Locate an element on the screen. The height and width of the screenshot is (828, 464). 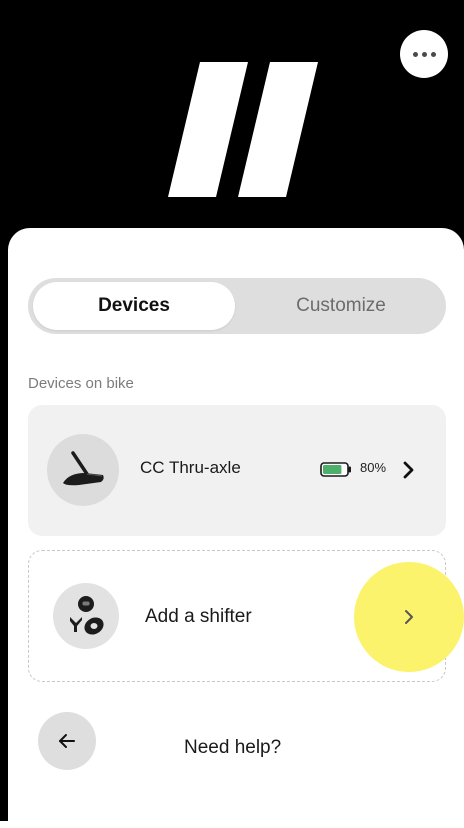
shifter-icon is located at coordinates (87, 615).